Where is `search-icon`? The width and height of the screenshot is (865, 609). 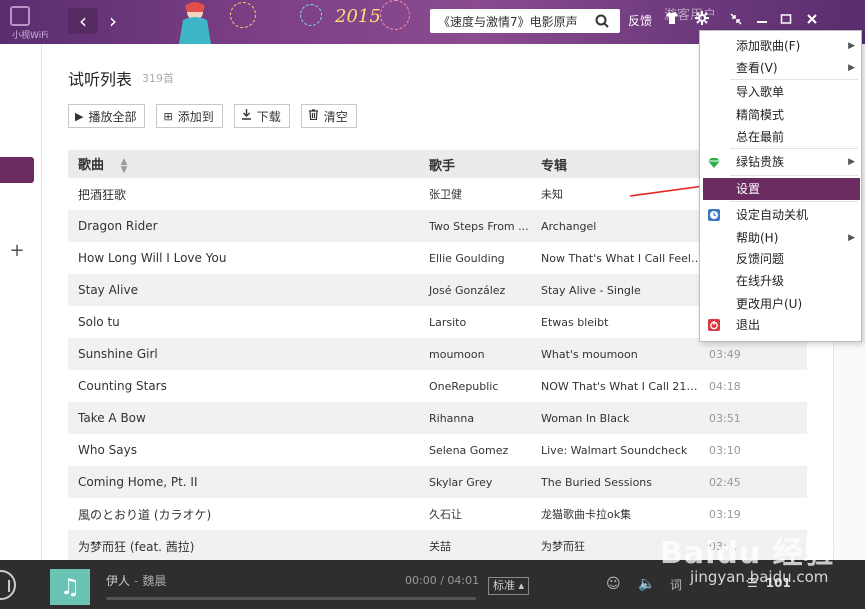
search-icon is located at coordinates (602, 21).